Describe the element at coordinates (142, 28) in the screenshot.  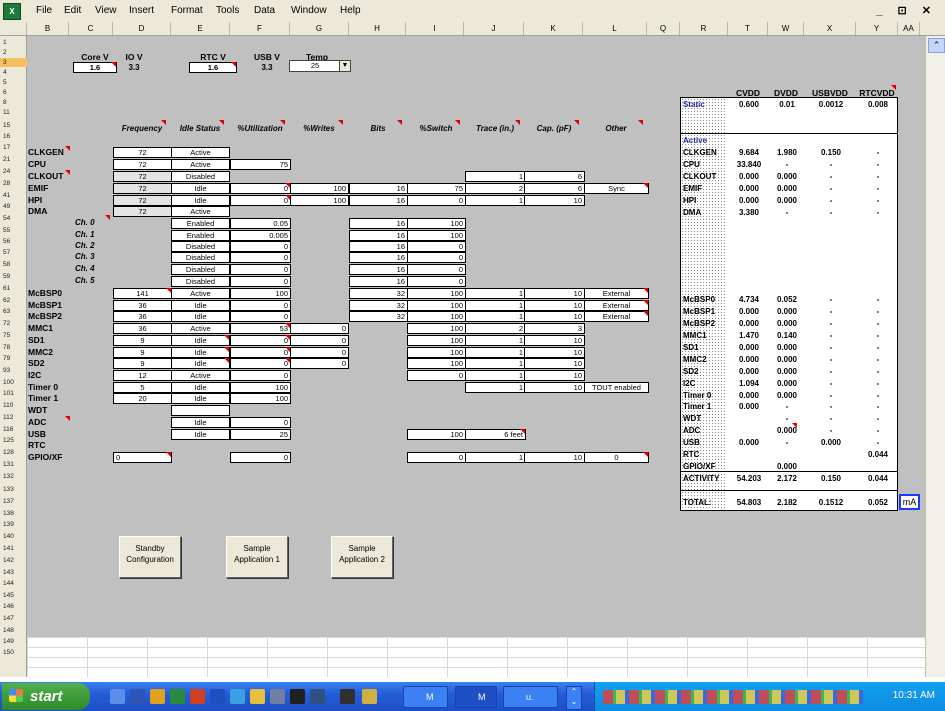
I see `column-header-cell: D` at that location.